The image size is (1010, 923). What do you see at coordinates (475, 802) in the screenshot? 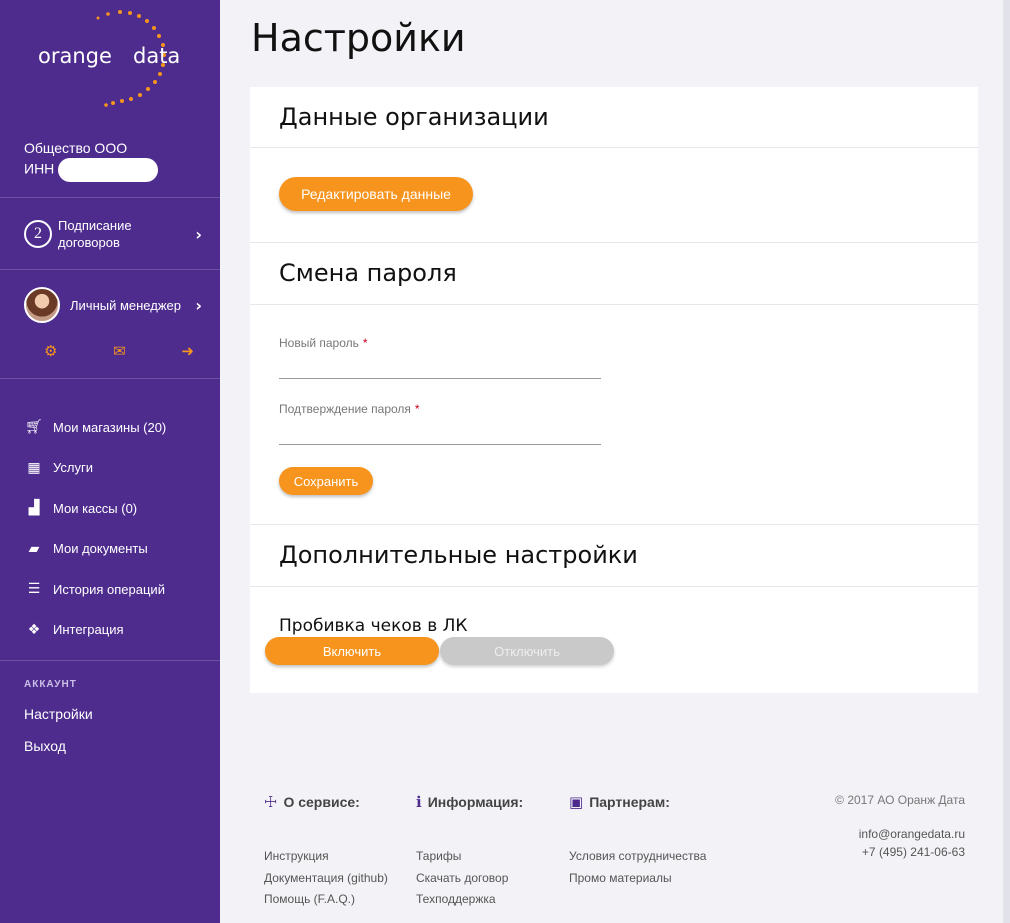
I see `footer-info-heading-text: Информация:` at bounding box center [475, 802].